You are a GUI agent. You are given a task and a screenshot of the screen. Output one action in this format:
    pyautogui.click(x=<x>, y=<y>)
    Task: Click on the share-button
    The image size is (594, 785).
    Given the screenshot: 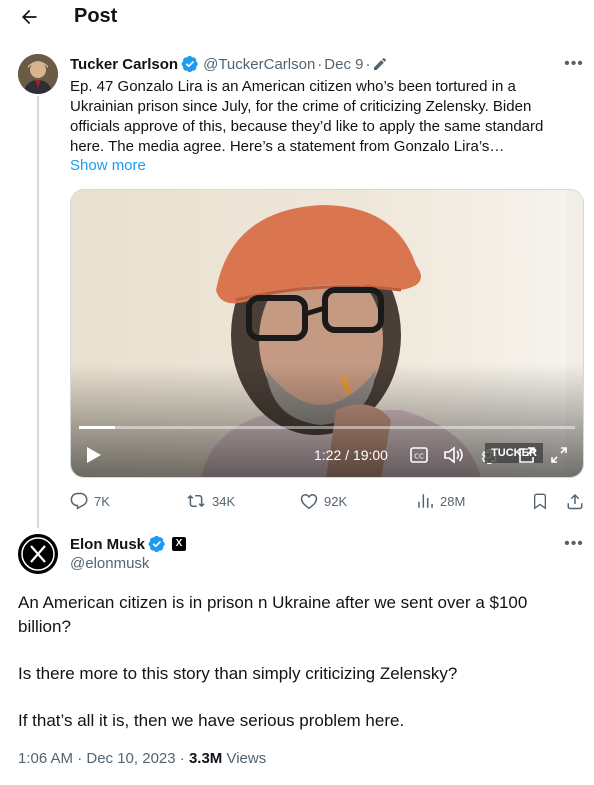 What is the action you would take?
    pyautogui.click(x=578, y=501)
    